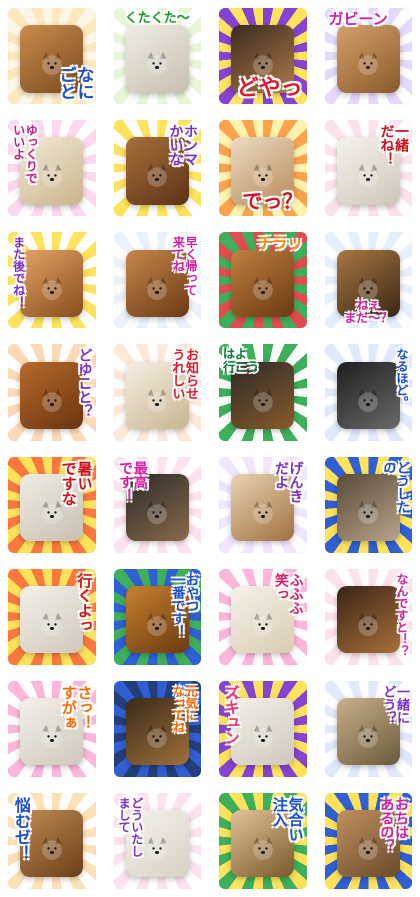  I want to click on sticker-tile: 一緒 だね！, so click(368, 168).